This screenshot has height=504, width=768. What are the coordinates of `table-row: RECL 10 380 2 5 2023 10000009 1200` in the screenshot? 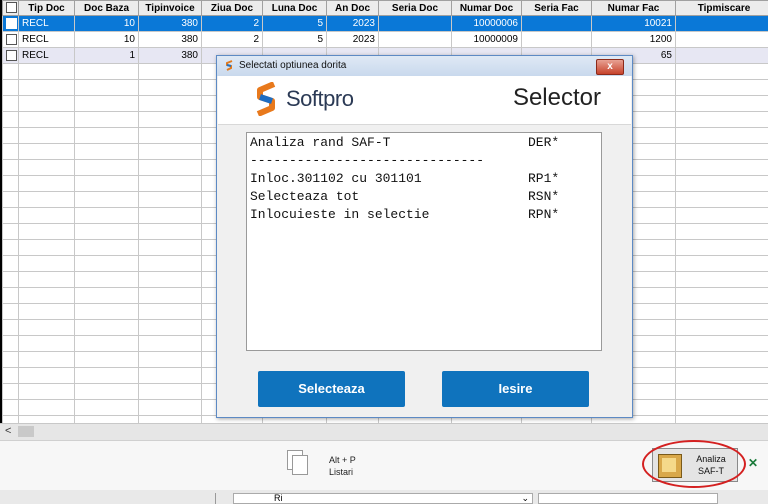 It's located at (385, 39).